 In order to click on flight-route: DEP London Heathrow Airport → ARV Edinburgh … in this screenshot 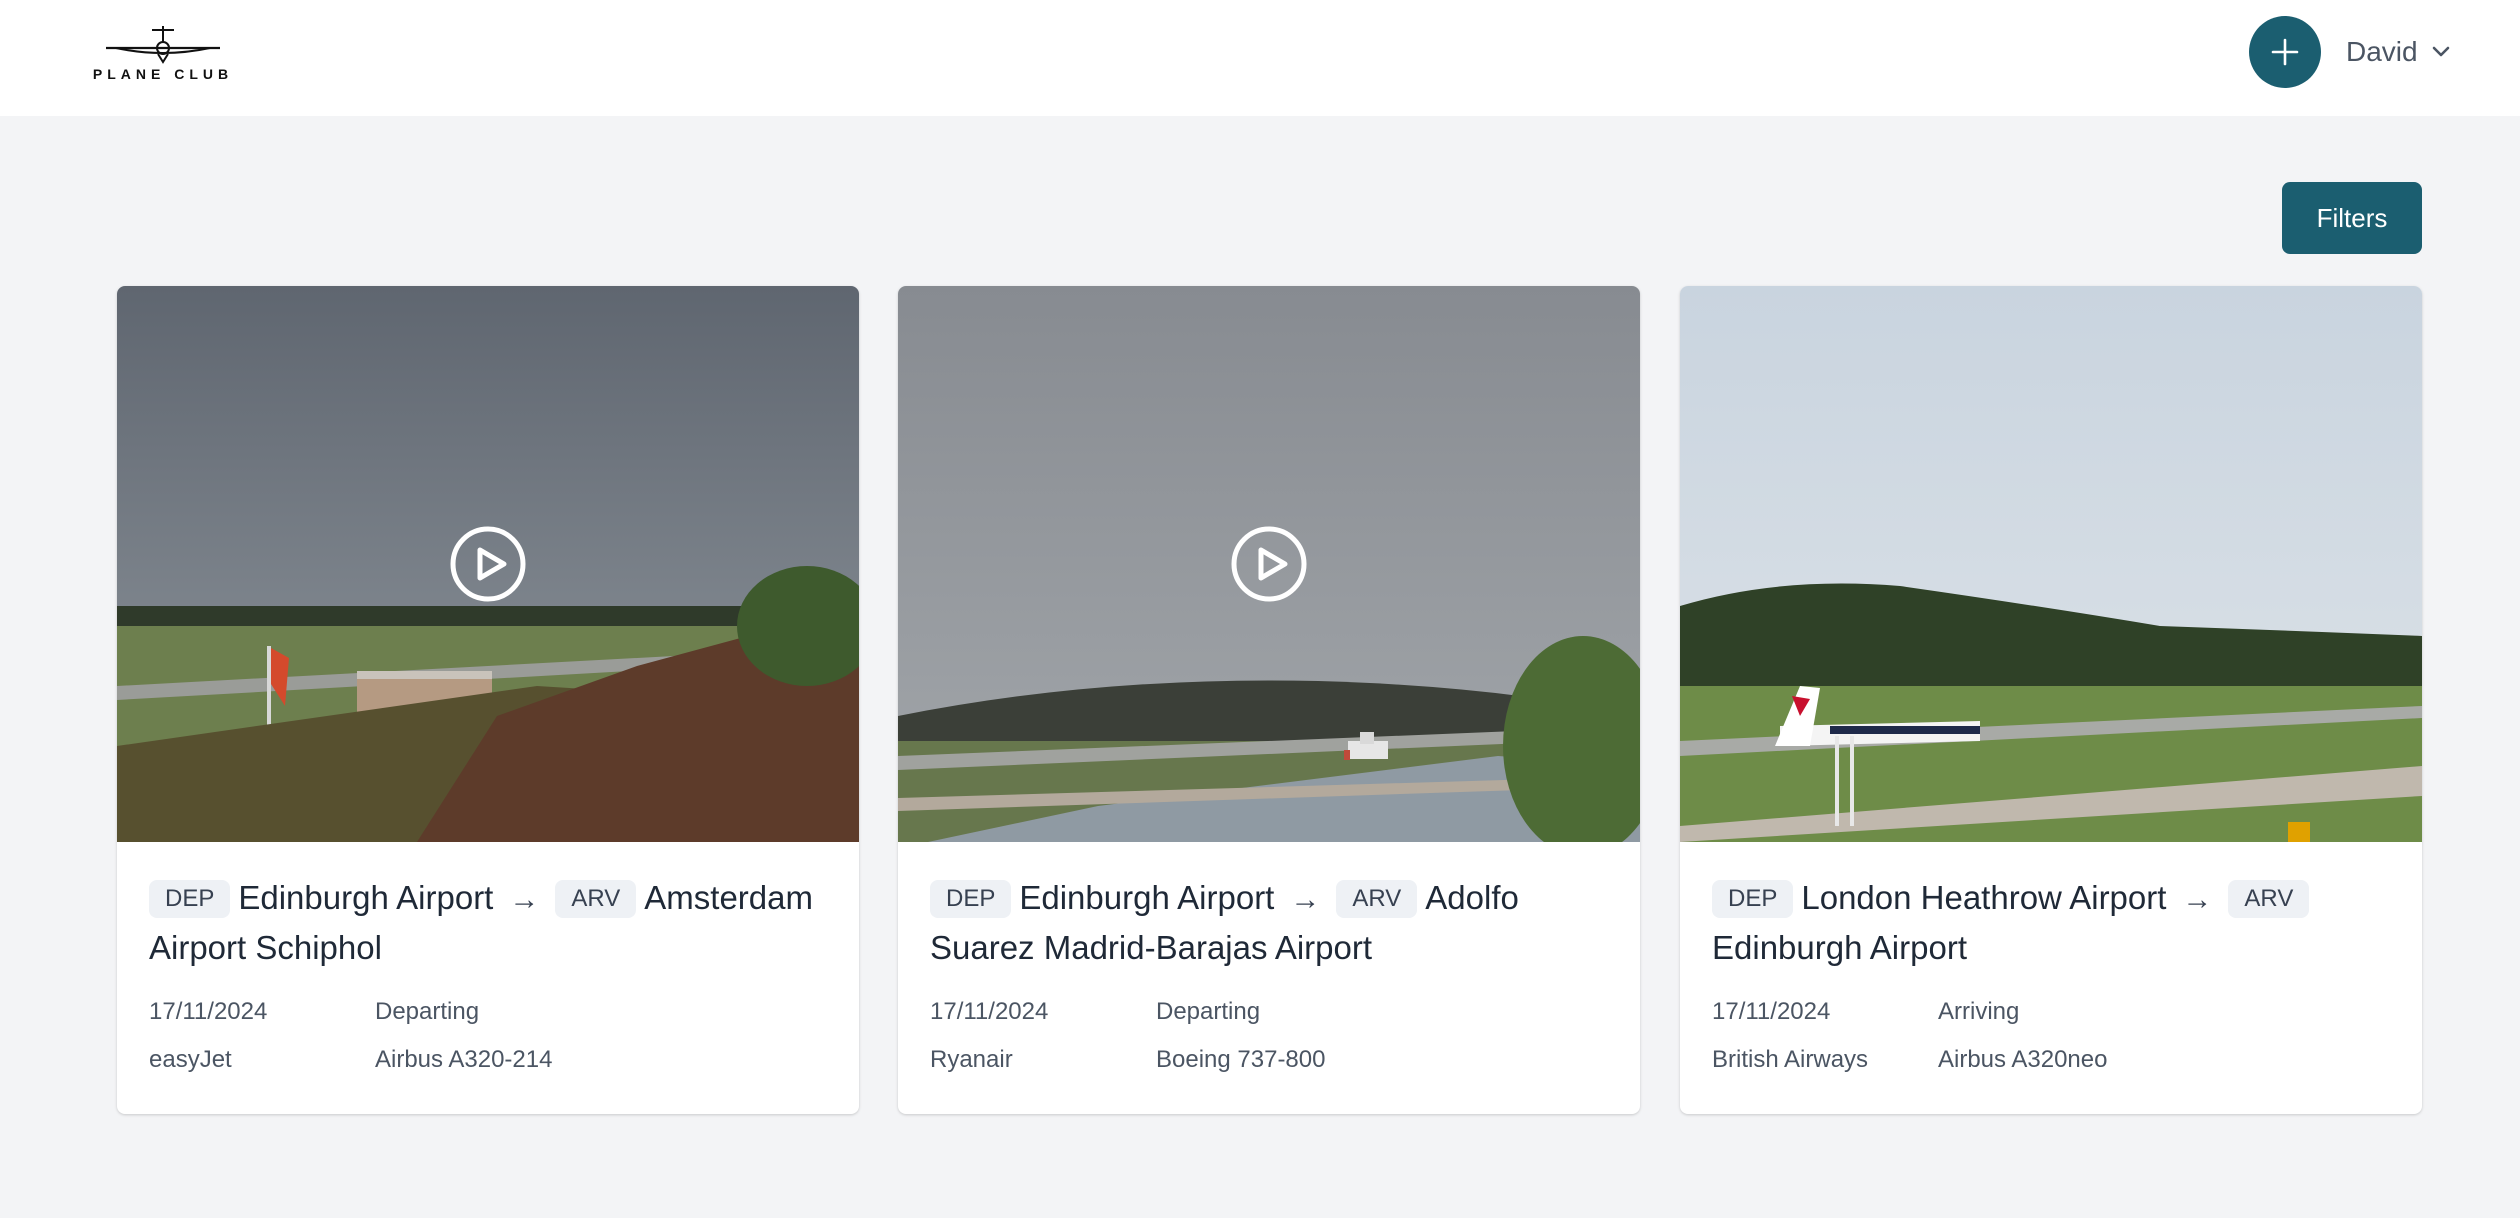, I will do `click(2057, 923)`.